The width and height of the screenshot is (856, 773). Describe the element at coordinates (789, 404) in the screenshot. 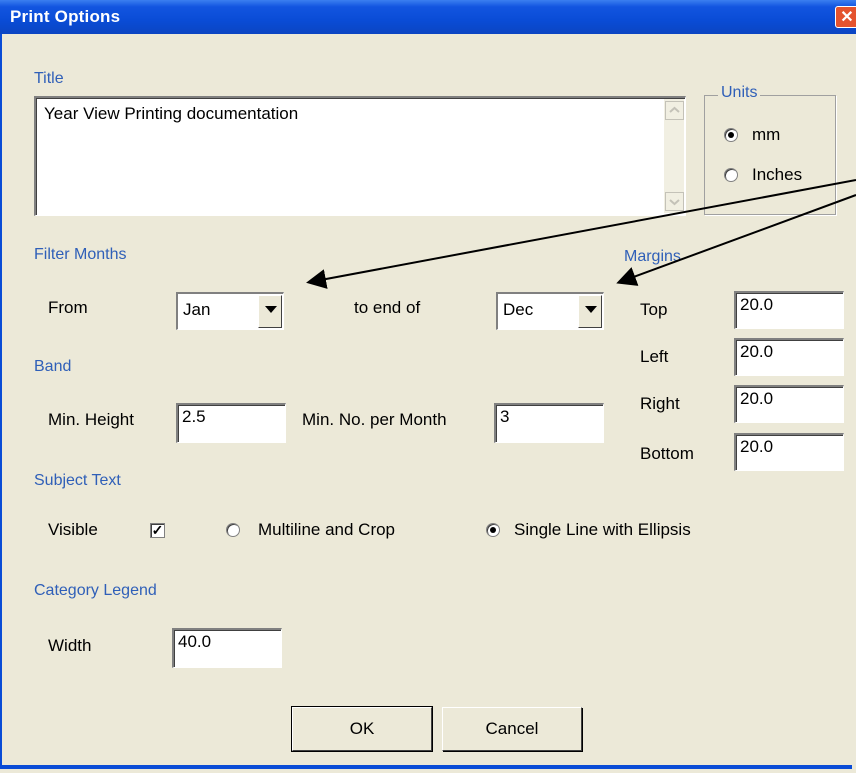

I see `margin-right-input: 20.0` at that location.